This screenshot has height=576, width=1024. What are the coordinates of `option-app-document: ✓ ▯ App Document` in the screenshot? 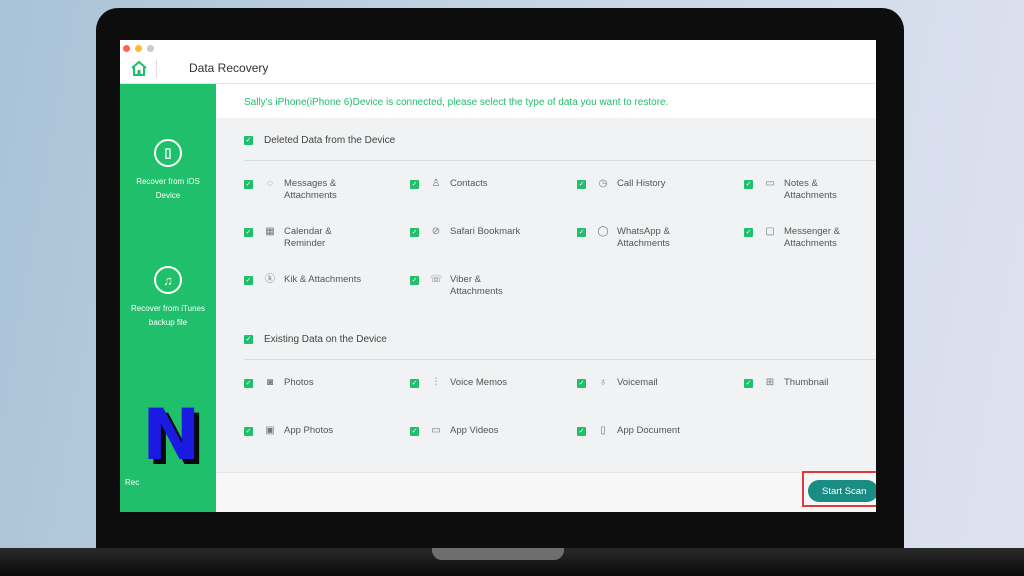 It's located at (642, 431).